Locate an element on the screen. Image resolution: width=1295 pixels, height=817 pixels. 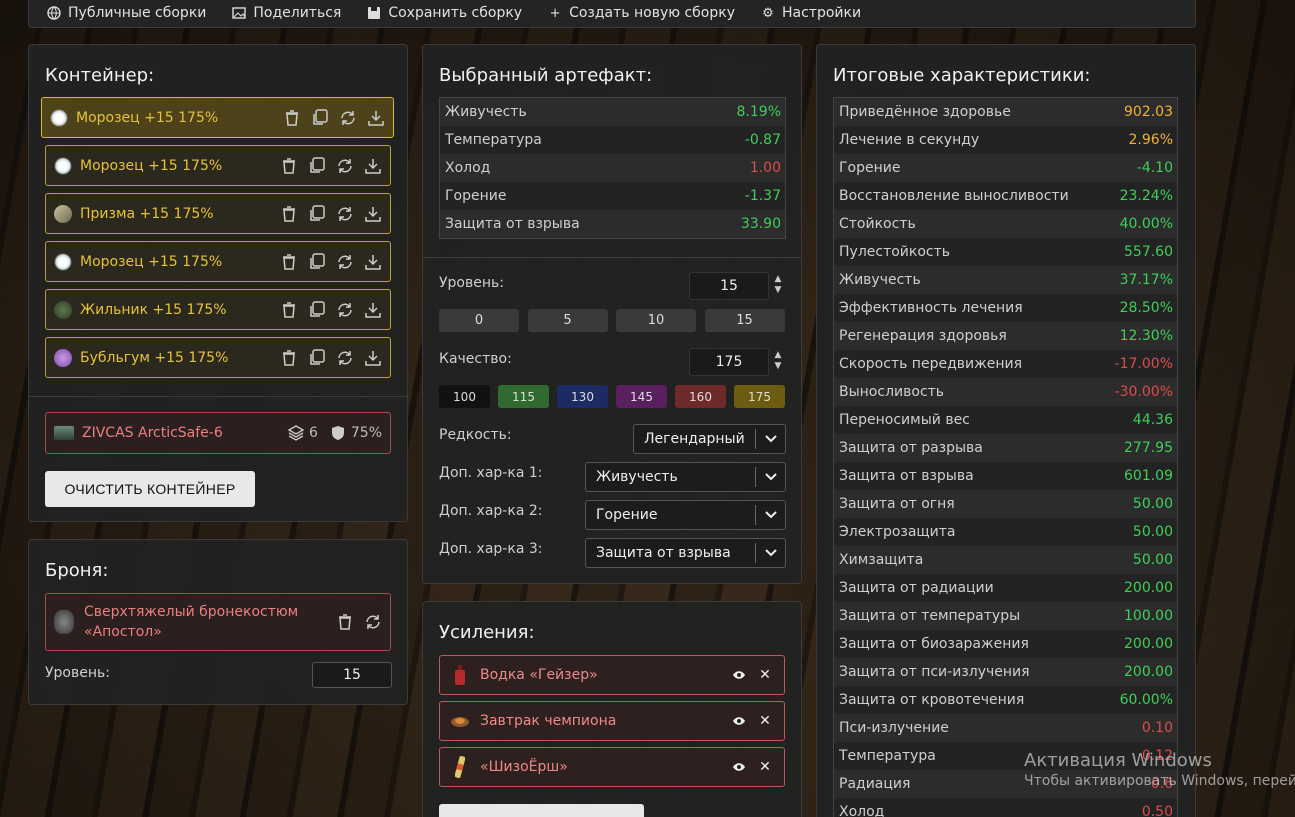
save-build-button: Сохранить сборку is located at coordinates (444, 13).